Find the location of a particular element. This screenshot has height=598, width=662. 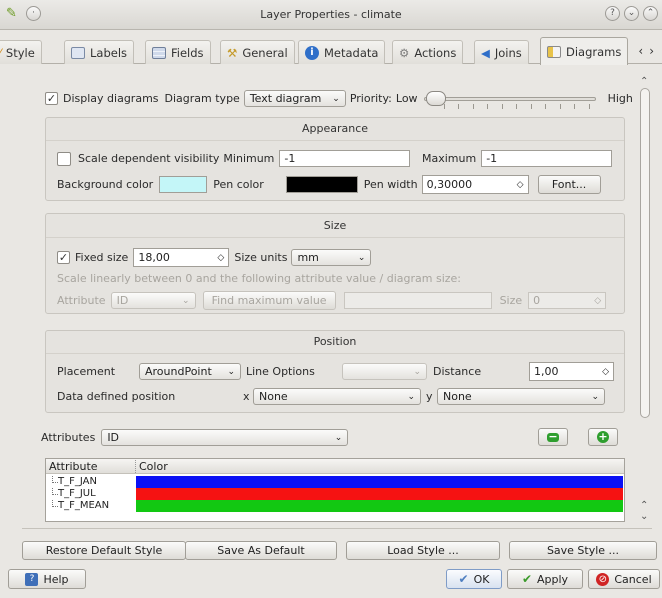

add-attribute-button: + is located at coordinates (603, 437).